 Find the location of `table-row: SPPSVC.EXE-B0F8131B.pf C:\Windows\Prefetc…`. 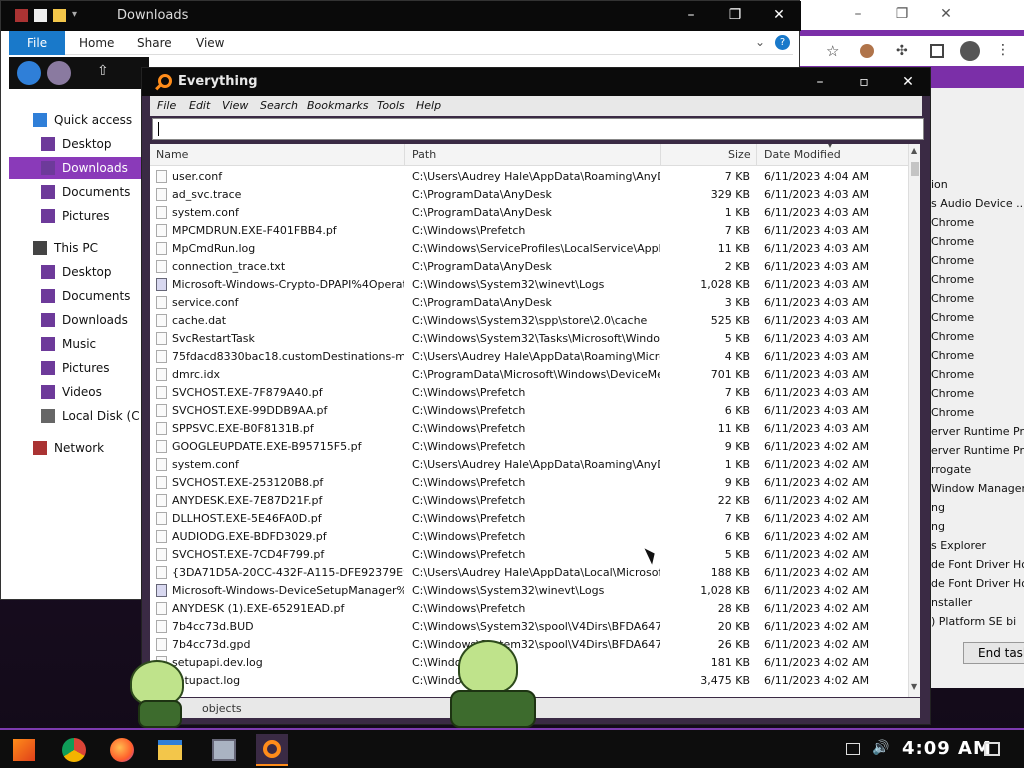

table-row: SPPSVC.EXE-B0F8131B.pf C:\Windows\Prefetc… is located at coordinates (530, 429).